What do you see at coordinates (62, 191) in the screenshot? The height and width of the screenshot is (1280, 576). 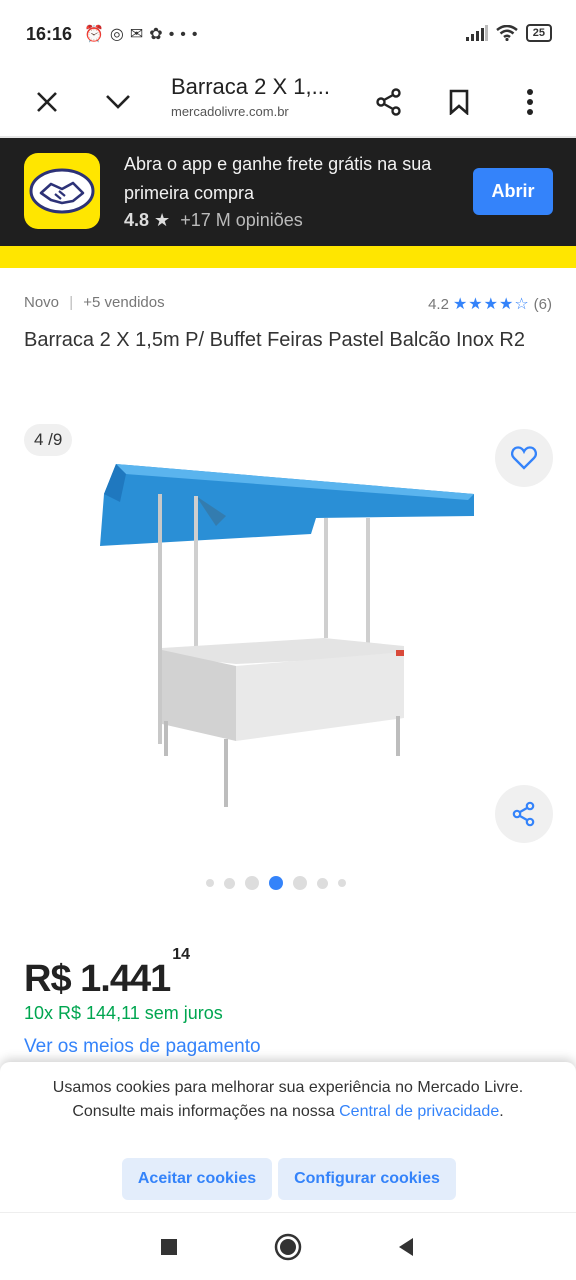 I see `mercadolivre-logo` at bounding box center [62, 191].